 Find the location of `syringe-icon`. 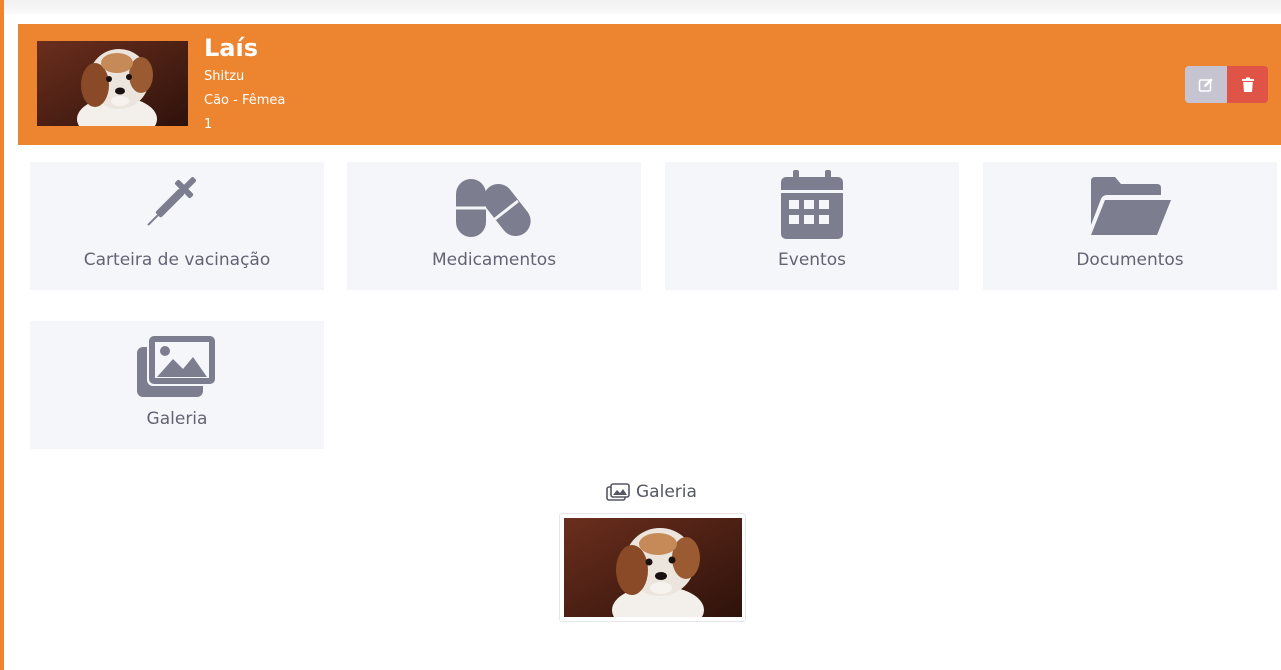

syringe-icon is located at coordinates (171, 201).